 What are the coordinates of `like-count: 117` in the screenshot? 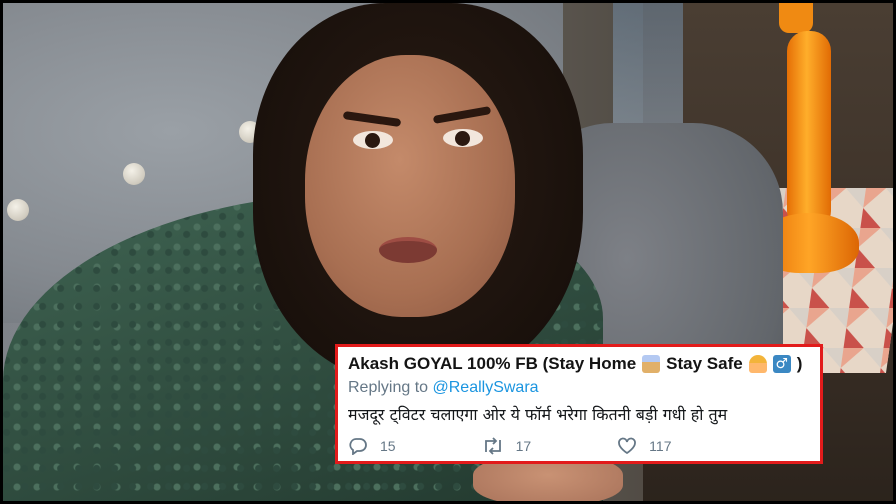 It's located at (660, 446).